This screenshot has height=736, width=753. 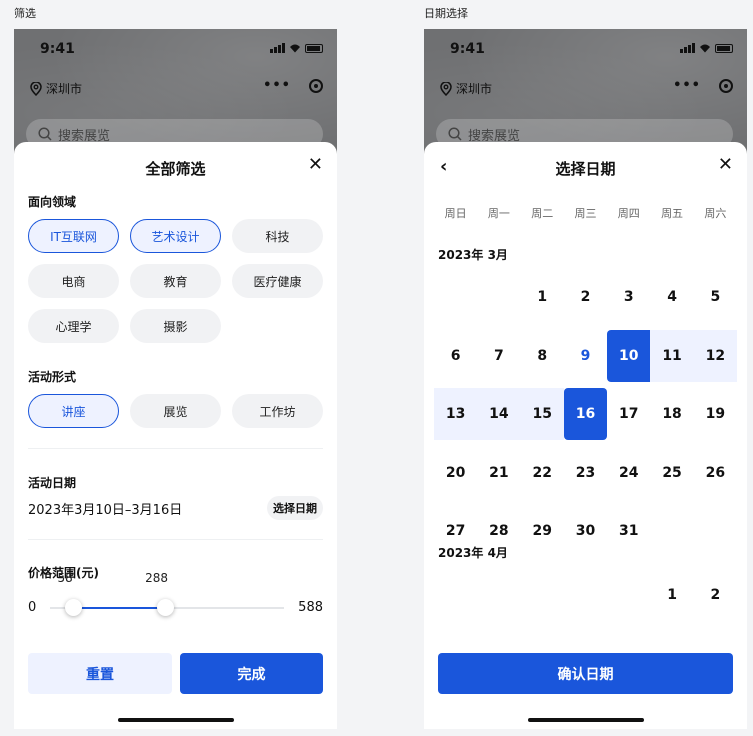 I want to click on slider-track: 58 288, so click(x=167, y=593).